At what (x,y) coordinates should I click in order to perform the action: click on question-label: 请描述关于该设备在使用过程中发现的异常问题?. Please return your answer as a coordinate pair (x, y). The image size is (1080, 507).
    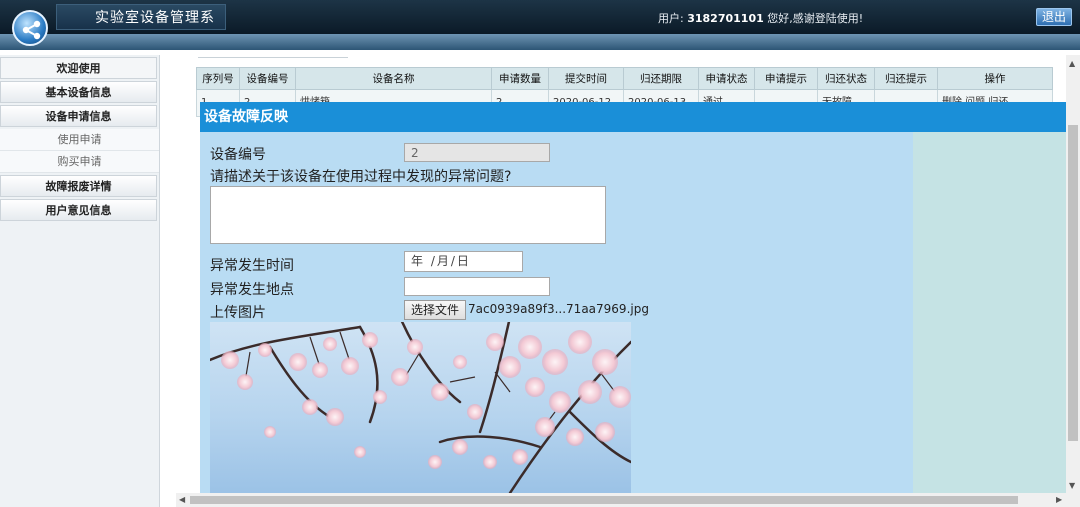
    Looking at the image, I should click on (361, 177).